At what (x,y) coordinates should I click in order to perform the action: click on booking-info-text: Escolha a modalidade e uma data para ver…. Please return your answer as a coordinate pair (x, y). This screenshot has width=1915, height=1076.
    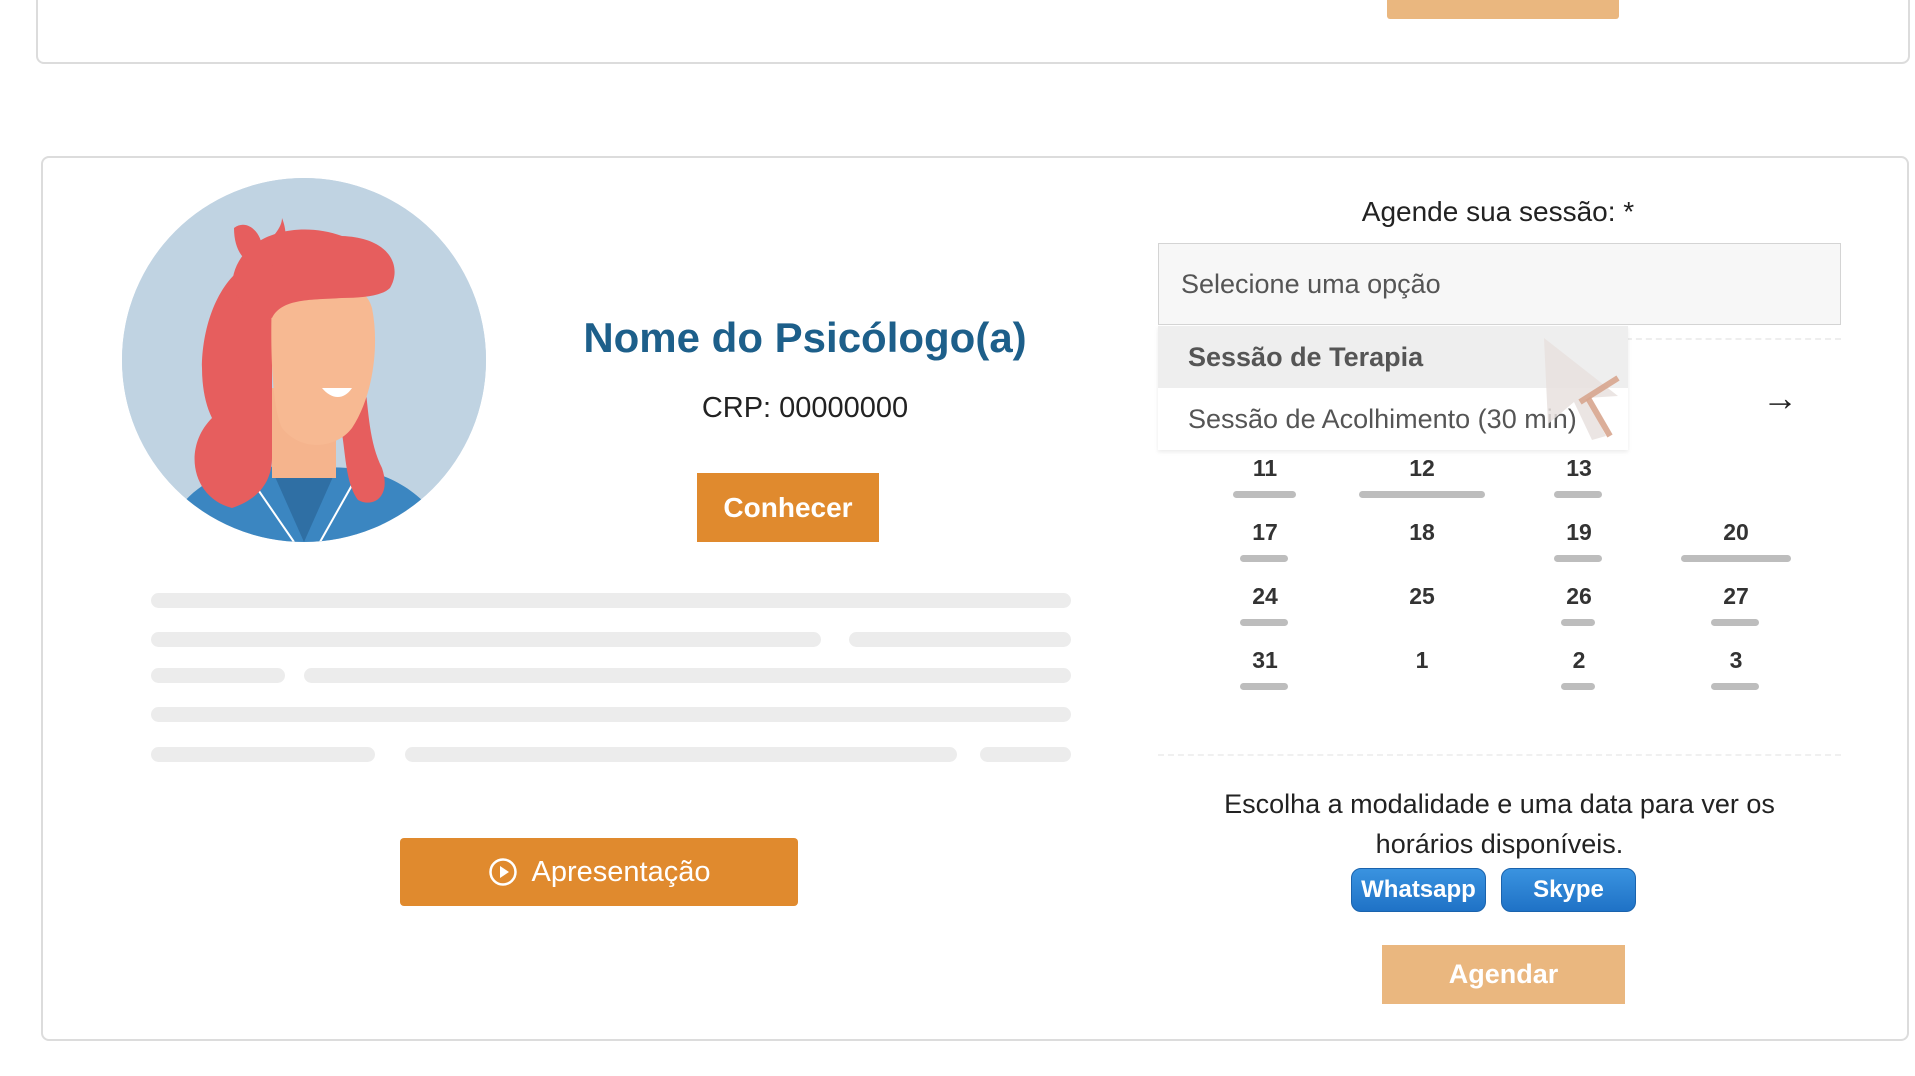
    Looking at the image, I should click on (1499, 824).